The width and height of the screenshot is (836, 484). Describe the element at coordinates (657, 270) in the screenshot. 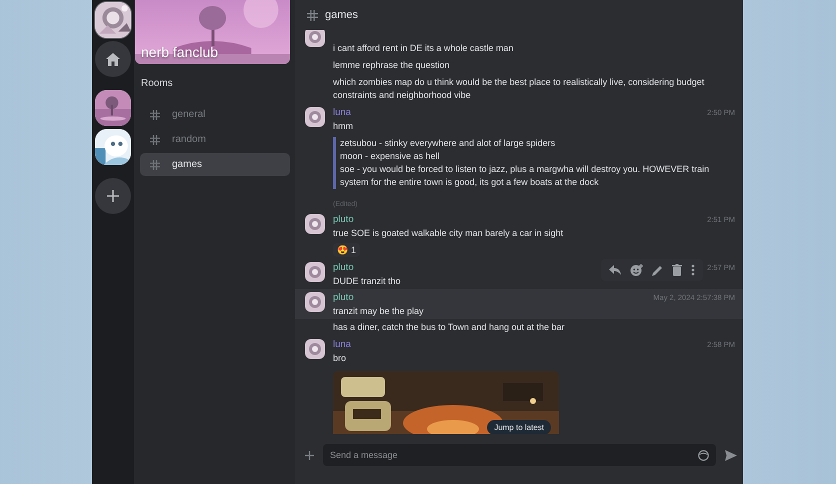

I see `edit-icon` at that location.